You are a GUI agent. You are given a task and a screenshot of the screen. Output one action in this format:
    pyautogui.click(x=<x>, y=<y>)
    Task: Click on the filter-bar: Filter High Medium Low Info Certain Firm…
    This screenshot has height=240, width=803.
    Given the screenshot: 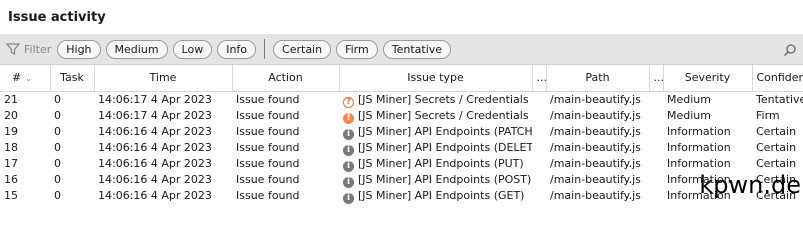 What is the action you would take?
    pyautogui.click(x=401, y=49)
    